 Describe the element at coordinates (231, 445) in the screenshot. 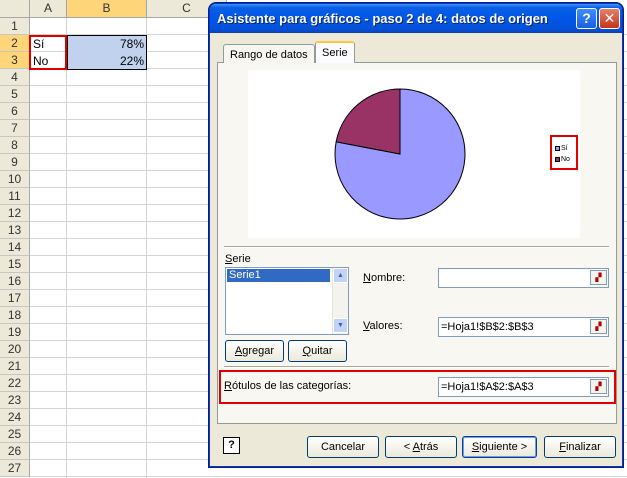

I see `help-button-icon: ?` at that location.